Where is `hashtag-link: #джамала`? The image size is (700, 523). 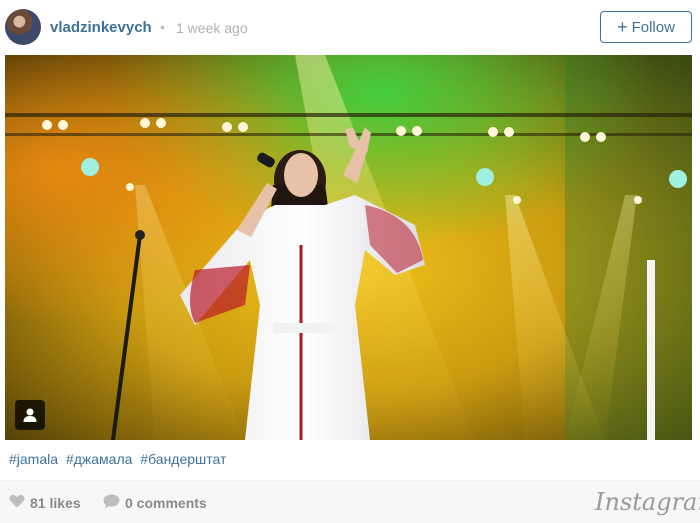 hashtag-link: #джамала is located at coordinates (99, 459).